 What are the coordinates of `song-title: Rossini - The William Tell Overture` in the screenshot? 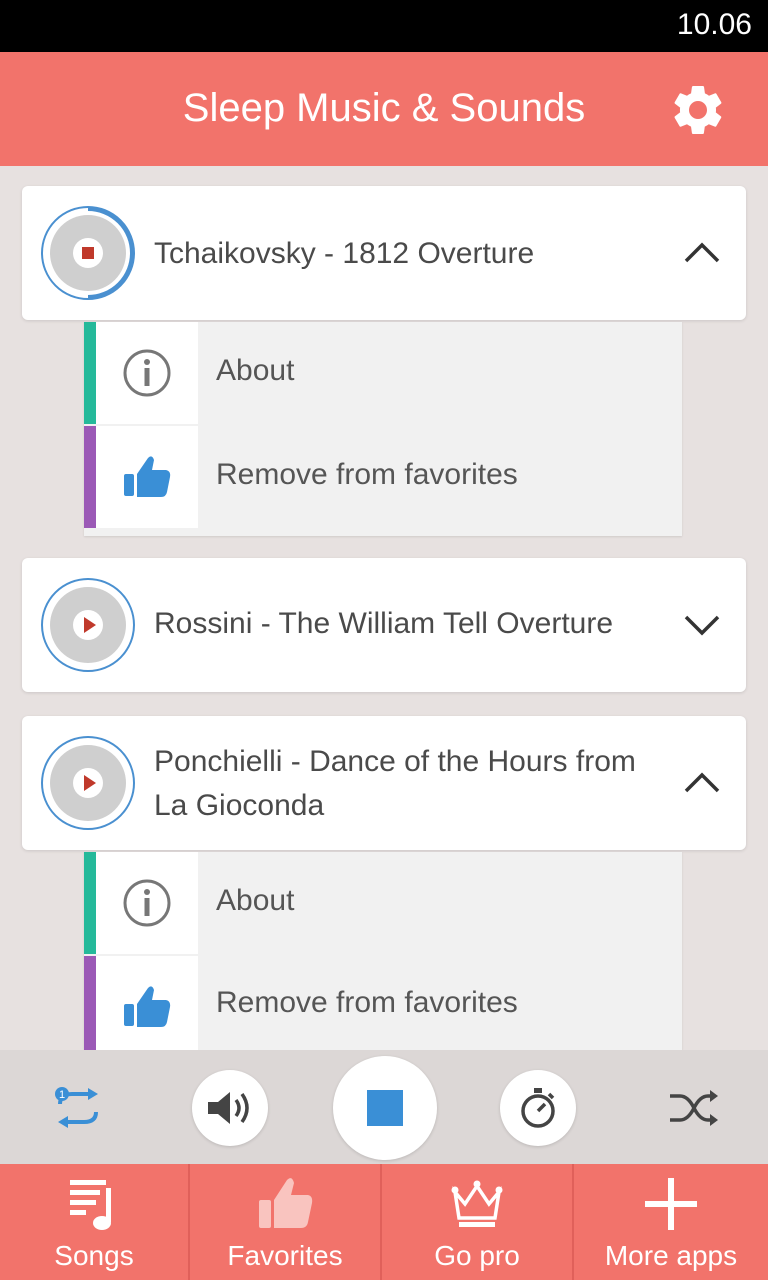 It's located at (384, 623).